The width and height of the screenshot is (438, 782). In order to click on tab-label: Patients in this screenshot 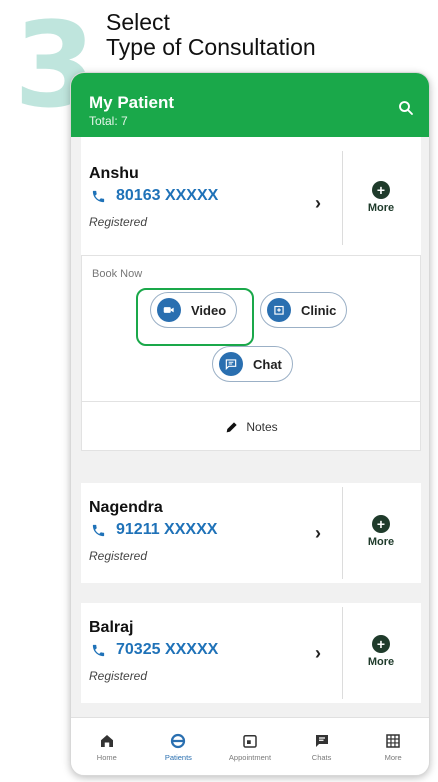, I will do `click(178, 757)`.